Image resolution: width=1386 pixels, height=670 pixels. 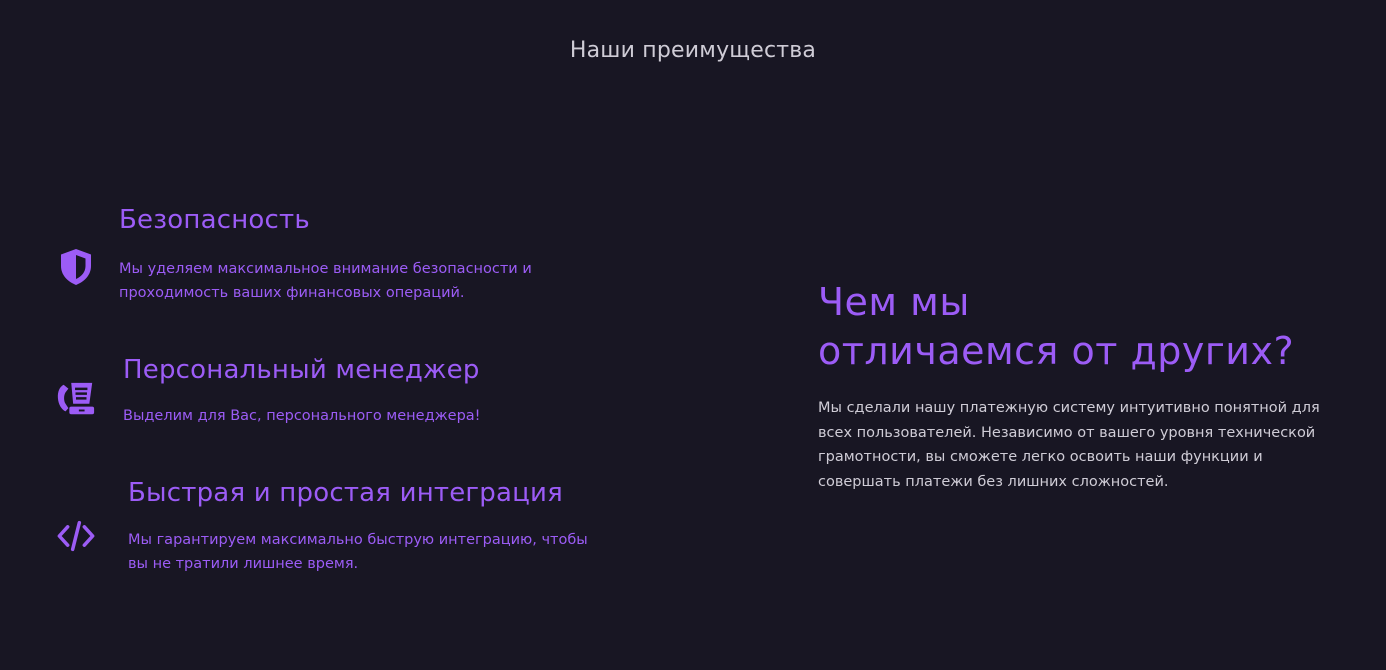 What do you see at coordinates (214, 220) in the screenshot?
I see `feature-title: Безопасность` at bounding box center [214, 220].